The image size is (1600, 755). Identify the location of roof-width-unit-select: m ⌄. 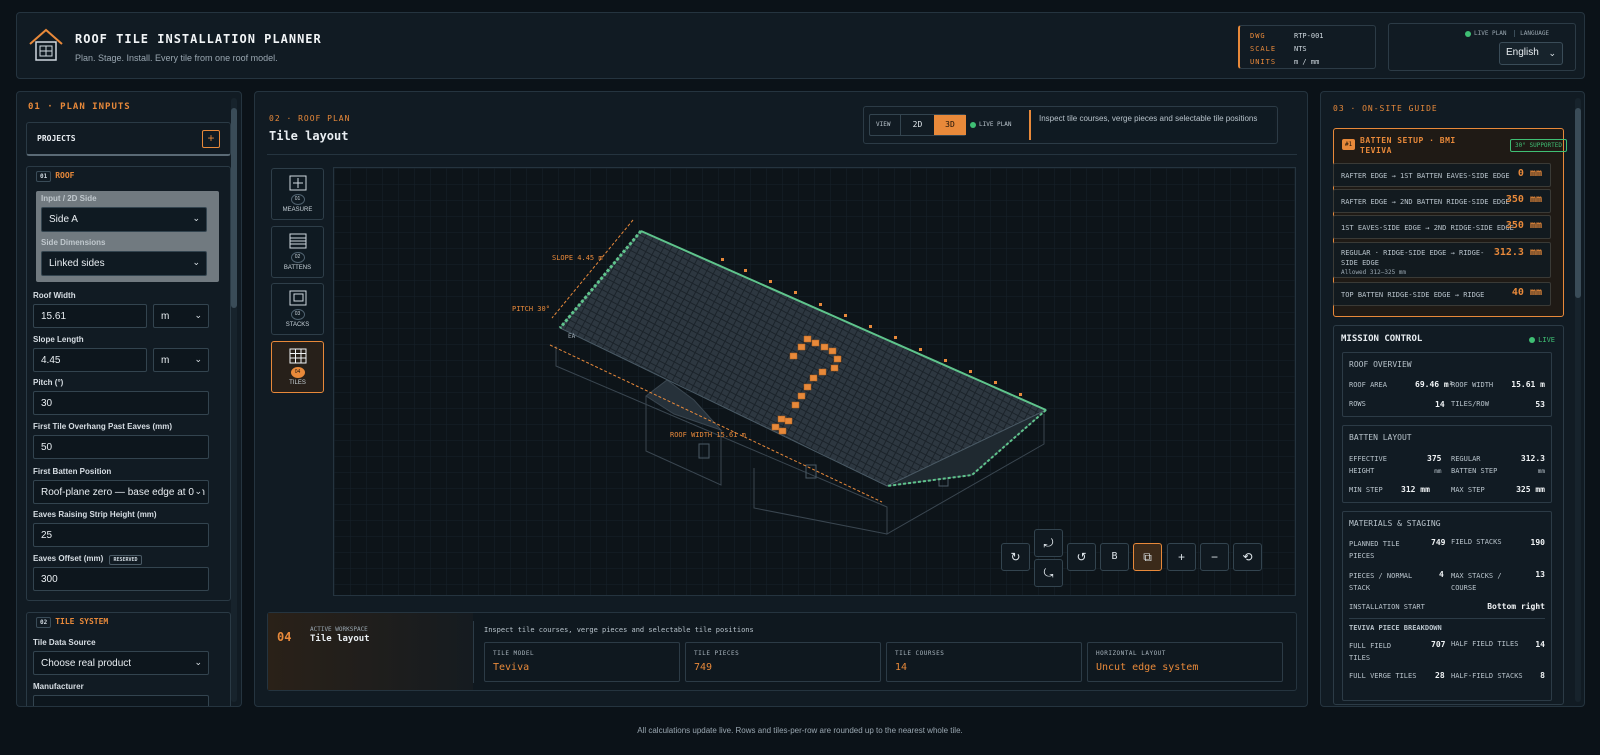
(181, 316).